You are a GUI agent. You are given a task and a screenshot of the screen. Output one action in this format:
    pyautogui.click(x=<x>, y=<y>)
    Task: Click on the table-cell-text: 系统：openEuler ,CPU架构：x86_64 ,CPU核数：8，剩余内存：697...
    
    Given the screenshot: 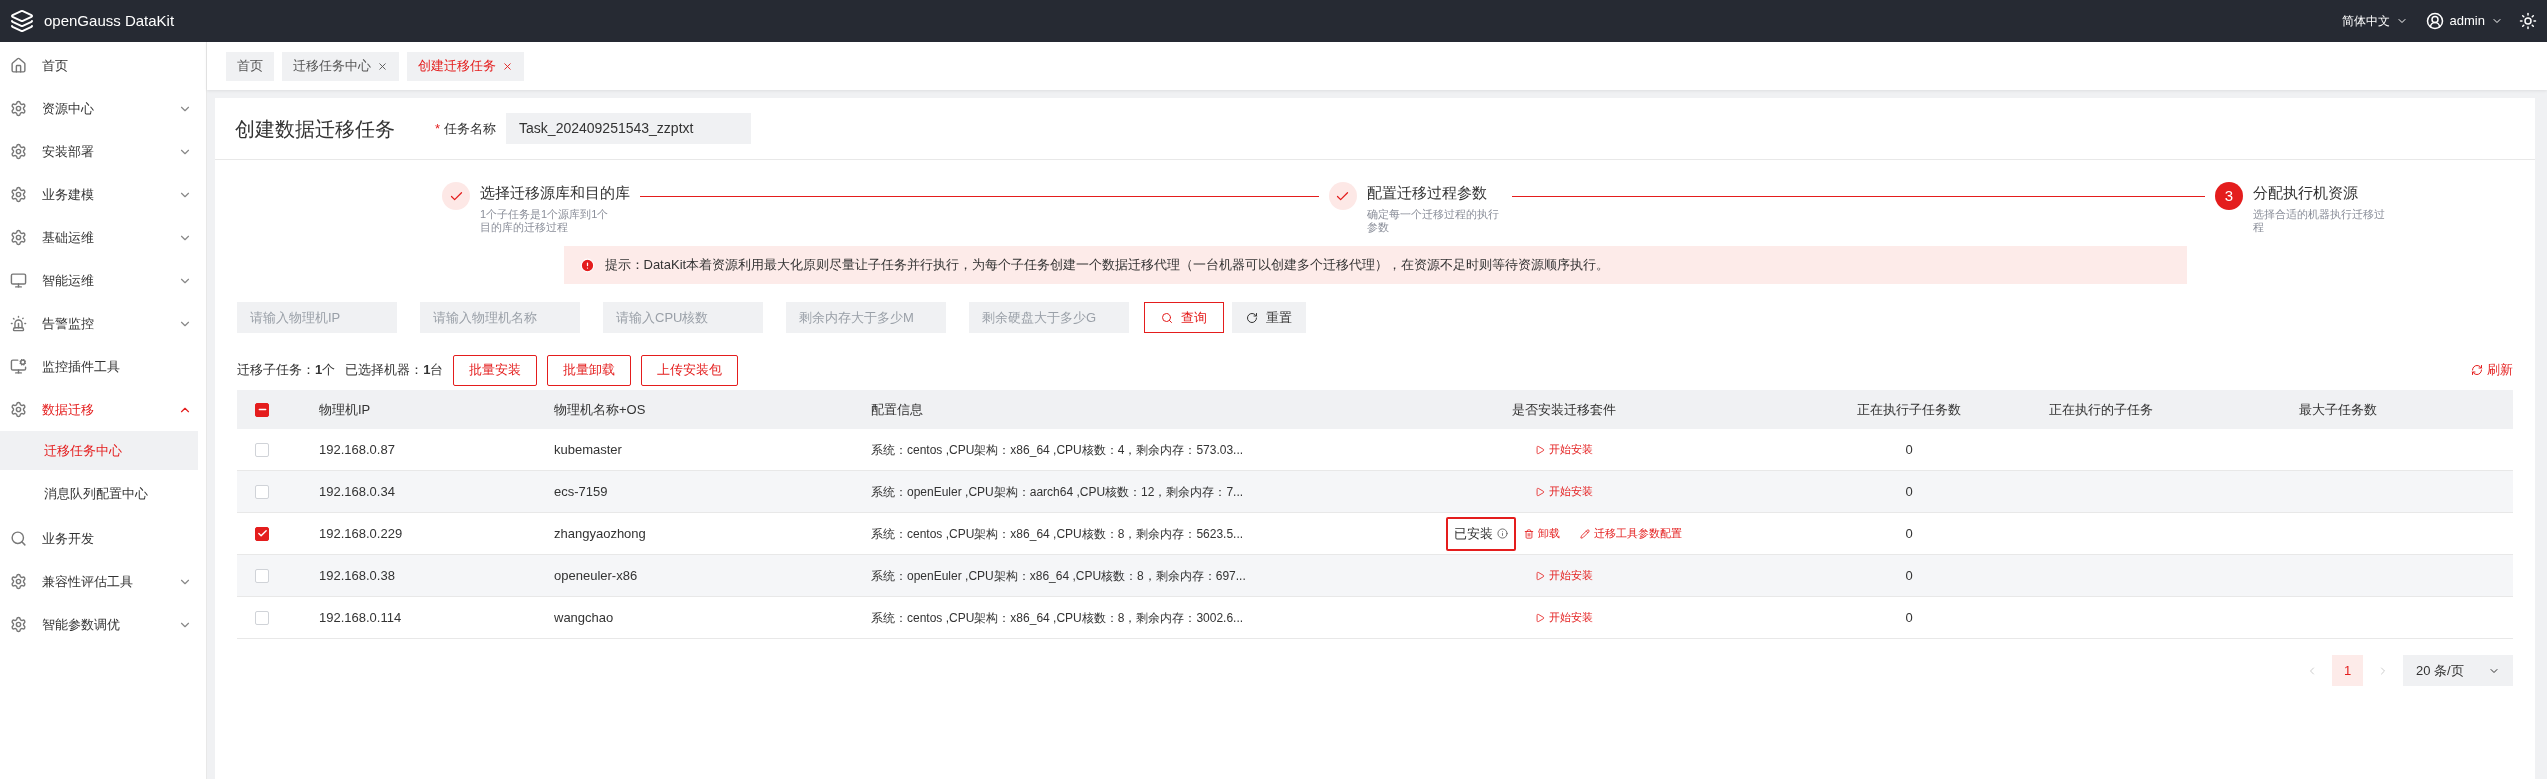 What is the action you would take?
    pyautogui.click(x=1058, y=576)
    